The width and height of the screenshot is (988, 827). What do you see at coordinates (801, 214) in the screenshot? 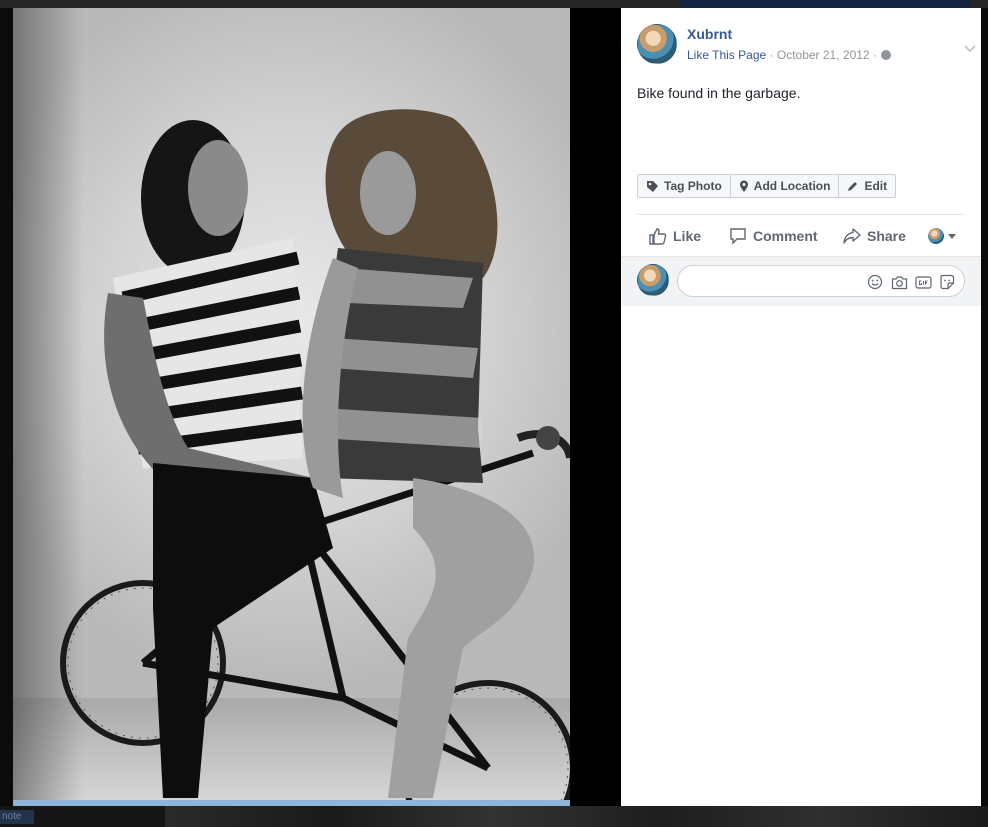
I see `divider` at bounding box center [801, 214].